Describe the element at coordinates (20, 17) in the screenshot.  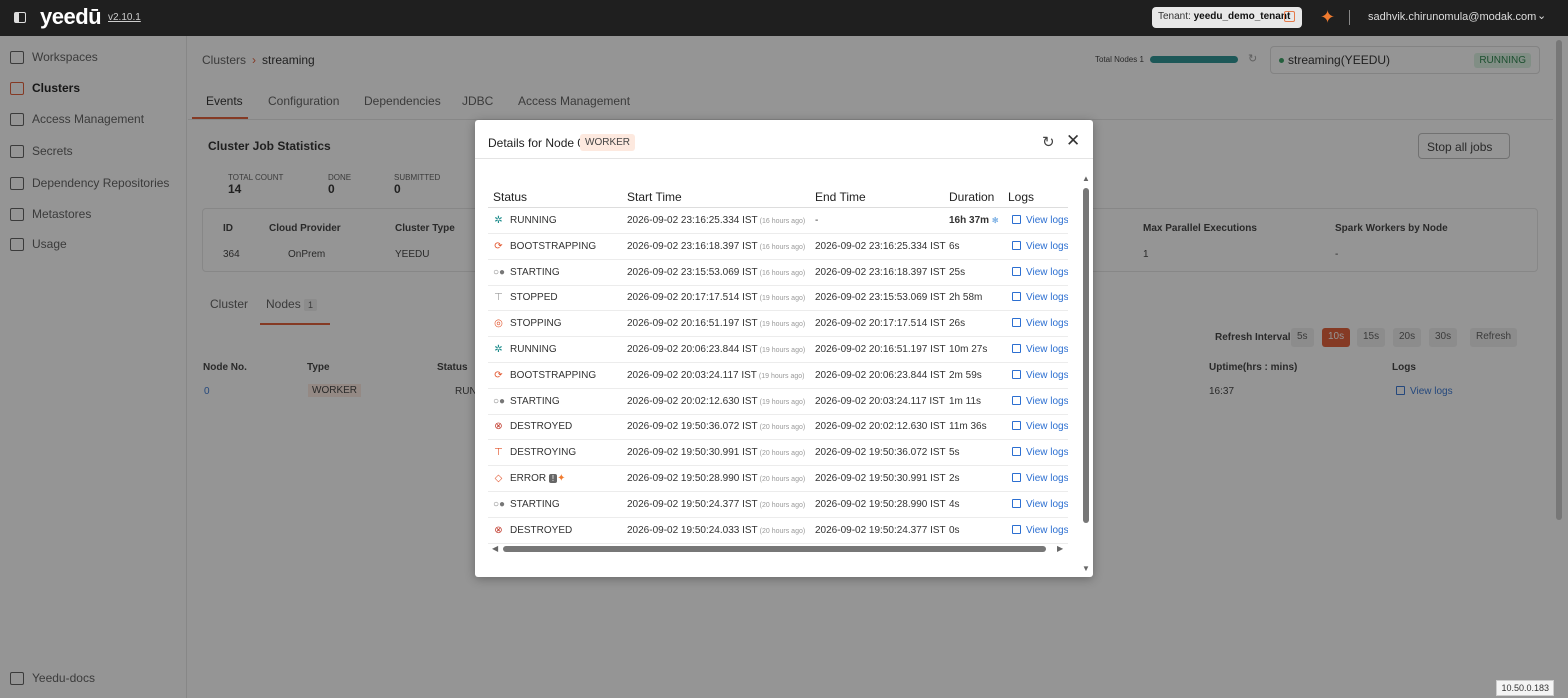
I see `sidebar-toggle-icon` at that location.